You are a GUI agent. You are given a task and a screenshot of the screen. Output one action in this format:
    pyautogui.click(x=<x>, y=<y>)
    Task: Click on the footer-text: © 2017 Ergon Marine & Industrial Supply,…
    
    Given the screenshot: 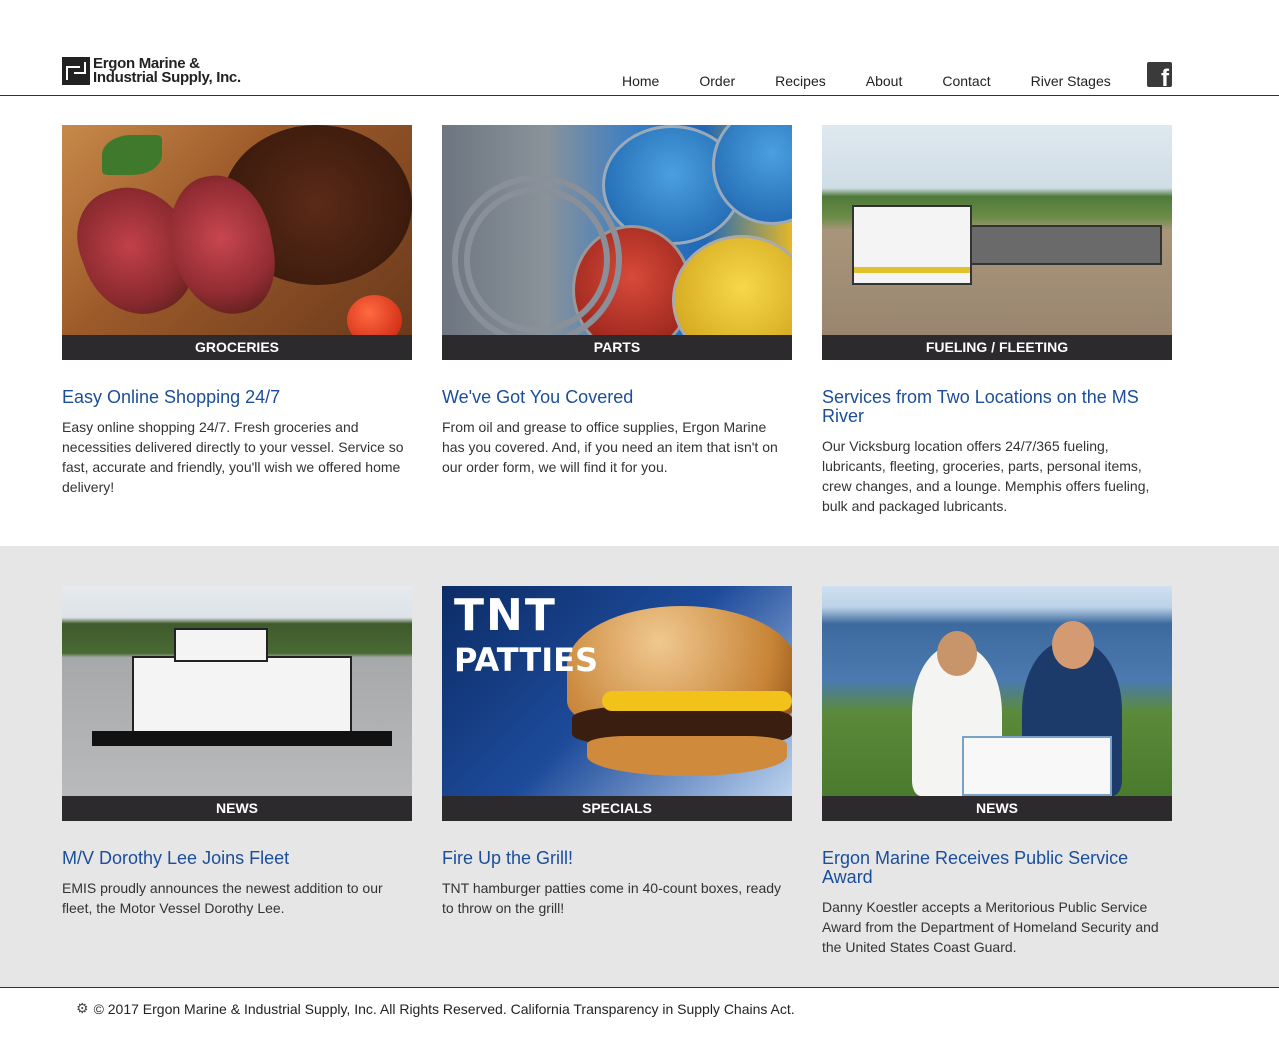 What is the action you would take?
    pyautogui.click(x=444, y=1009)
    